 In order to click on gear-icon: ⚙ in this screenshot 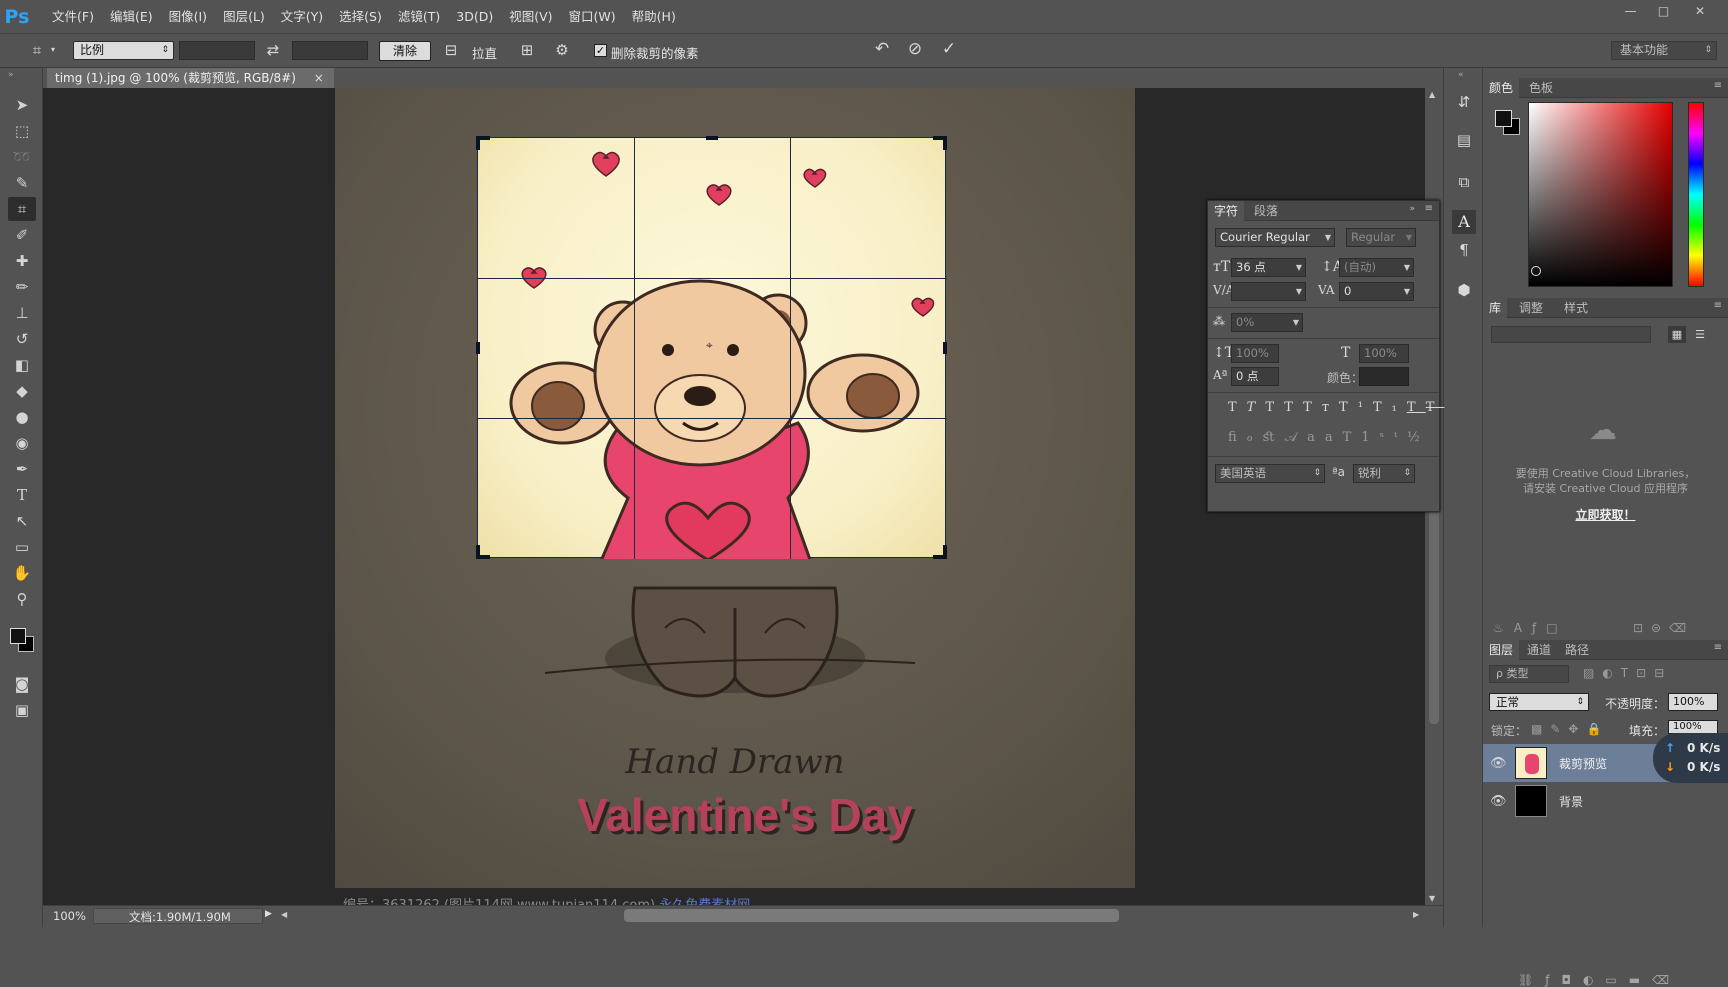, I will do `click(562, 50)`.